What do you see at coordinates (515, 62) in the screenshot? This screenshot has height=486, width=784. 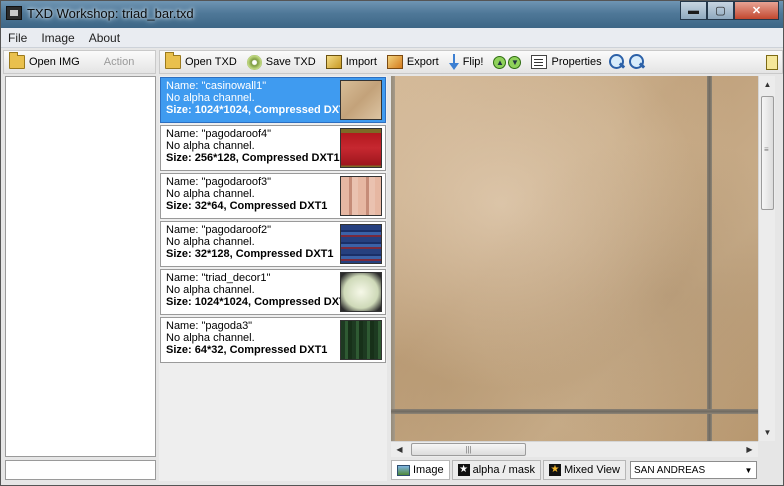 I see `move-down-icon: ▼` at bounding box center [515, 62].